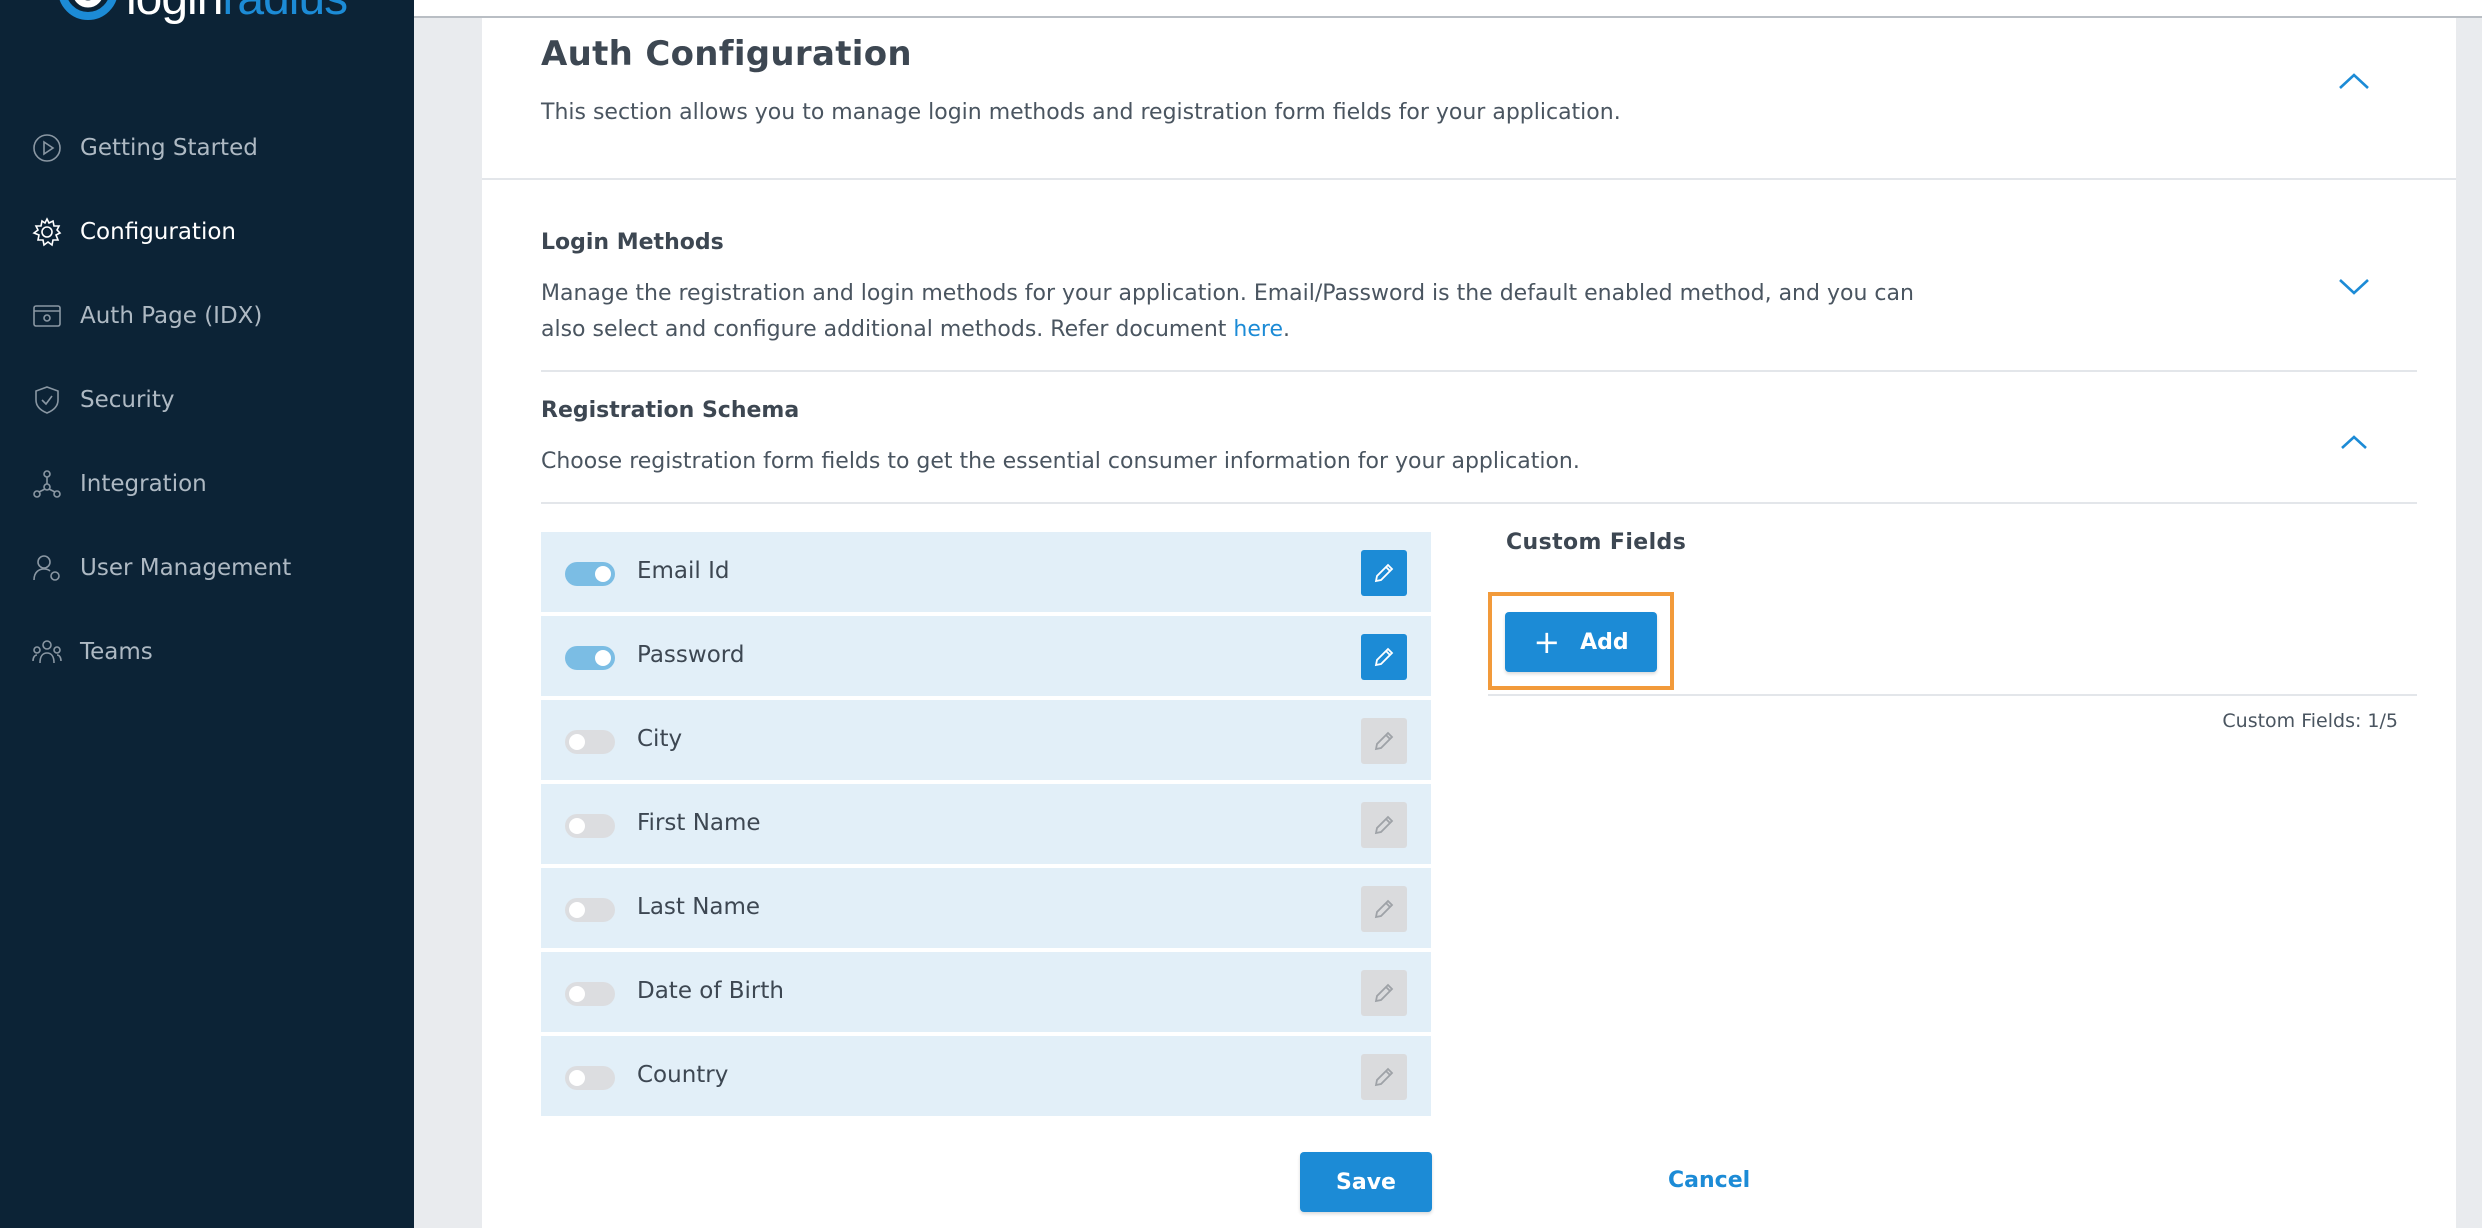 This screenshot has width=2482, height=1228. What do you see at coordinates (590, 1078) in the screenshot?
I see `country-toggle` at bounding box center [590, 1078].